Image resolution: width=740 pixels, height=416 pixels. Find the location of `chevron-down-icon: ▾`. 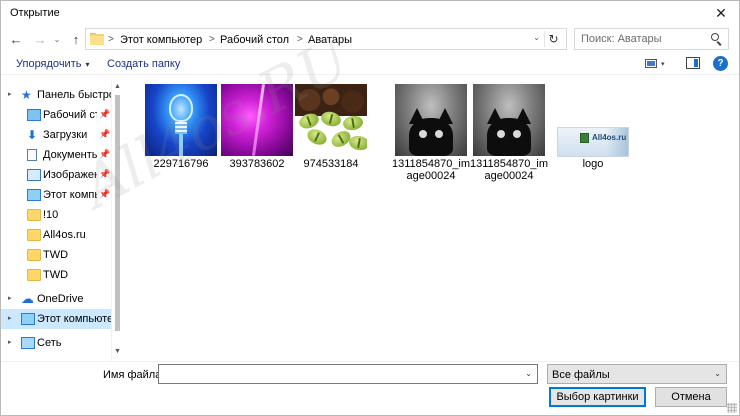

chevron-down-icon: ▾ is located at coordinates (663, 64).